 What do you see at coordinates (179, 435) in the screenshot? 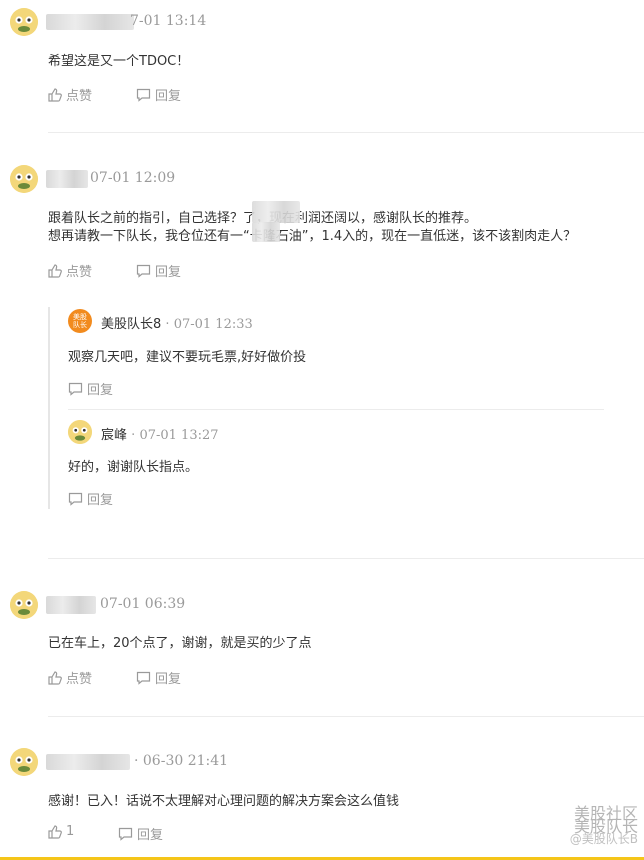
I see `reply-time: 07-01 13:27` at bounding box center [179, 435].